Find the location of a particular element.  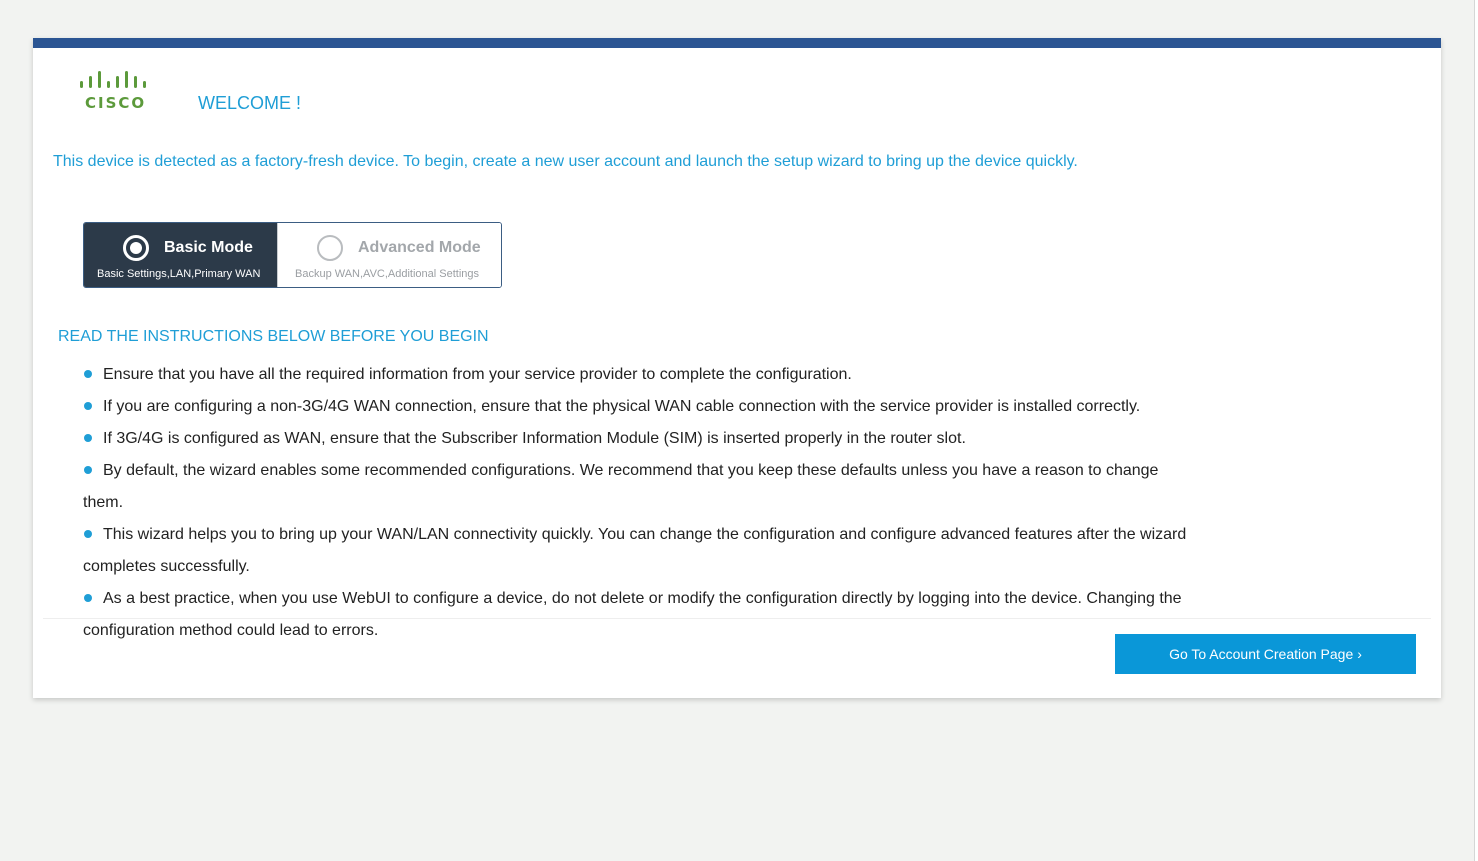

go-to-account-label: Go To Account Creation Page is located at coordinates (1261, 654).